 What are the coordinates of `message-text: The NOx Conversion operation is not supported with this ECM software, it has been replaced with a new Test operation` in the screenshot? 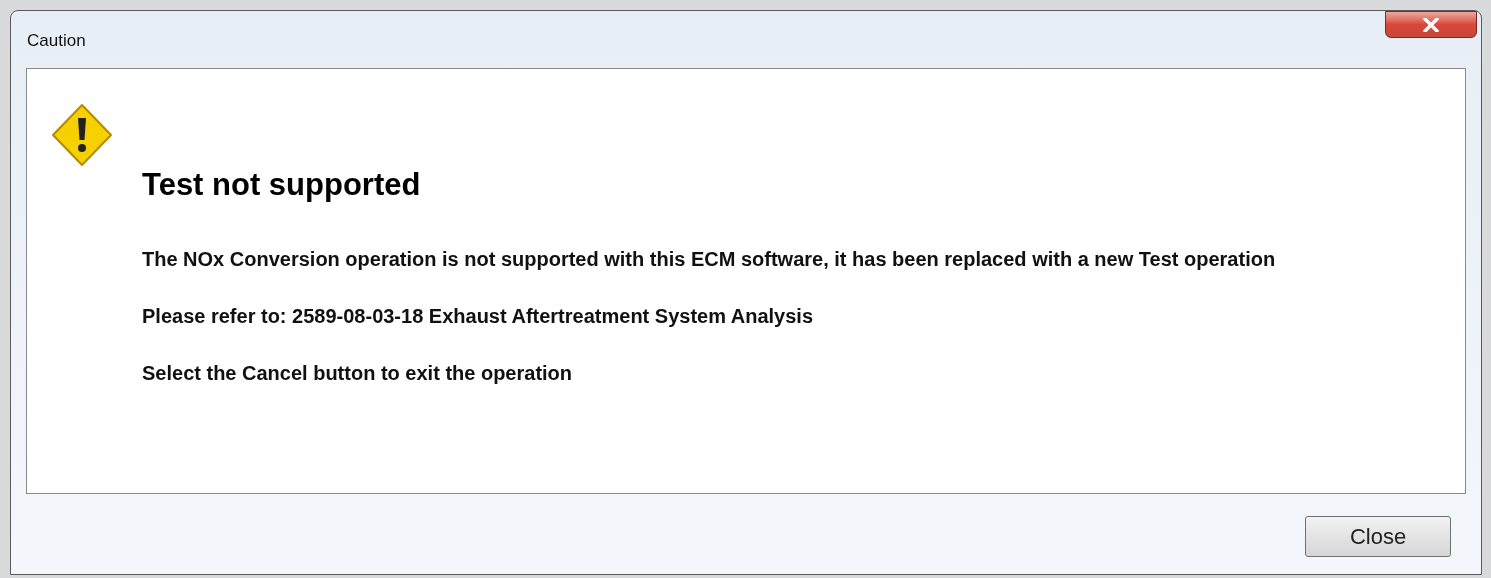 It's located at (709, 259).